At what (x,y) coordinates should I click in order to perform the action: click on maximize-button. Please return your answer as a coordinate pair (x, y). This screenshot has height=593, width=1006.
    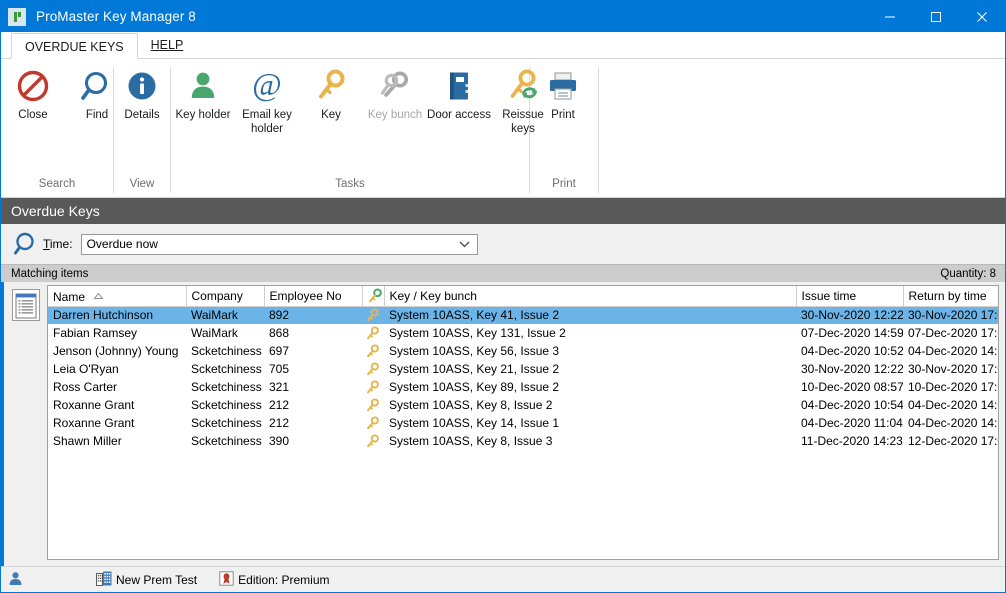
    Looking at the image, I should click on (936, 16).